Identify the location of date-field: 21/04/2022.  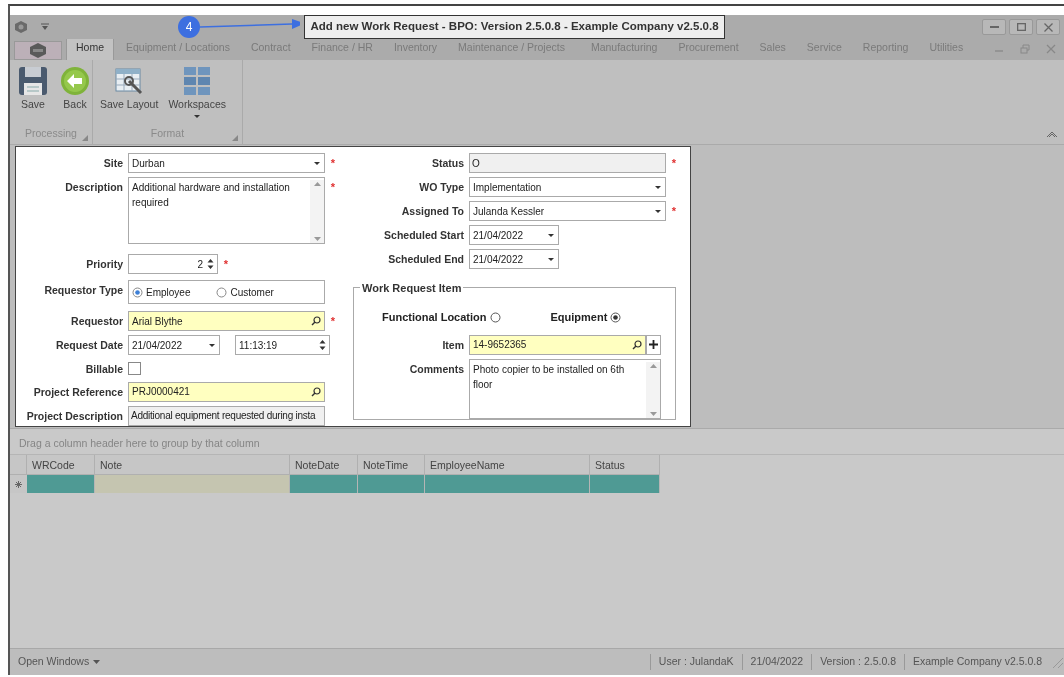
(174, 345).